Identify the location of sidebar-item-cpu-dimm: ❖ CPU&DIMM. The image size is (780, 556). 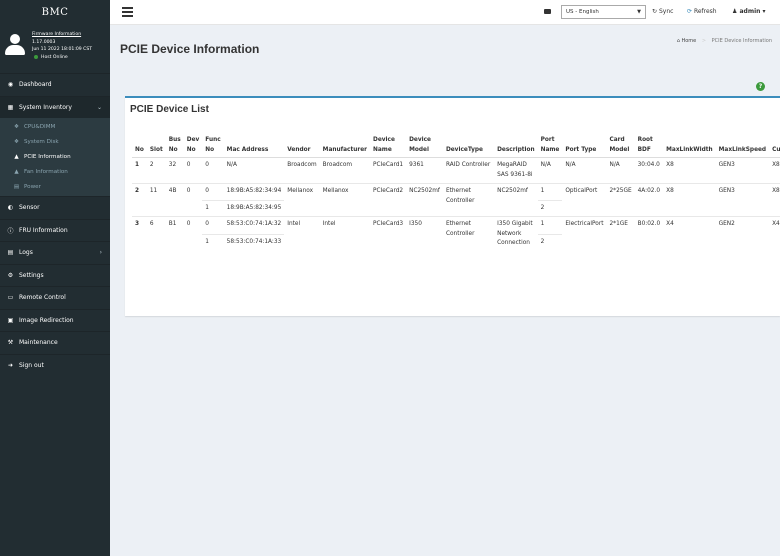
(55, 126).